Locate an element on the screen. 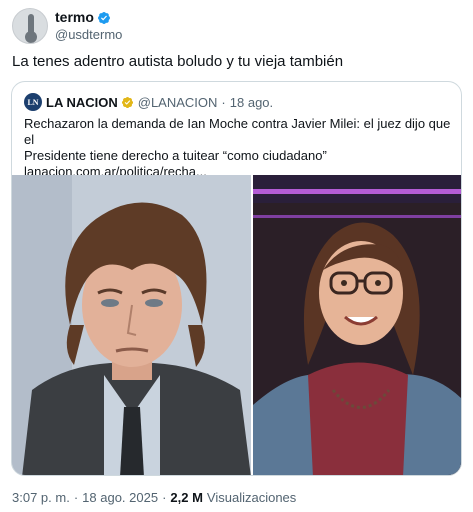  views-label: Visualizaciones is located at coordinates (251, 497).